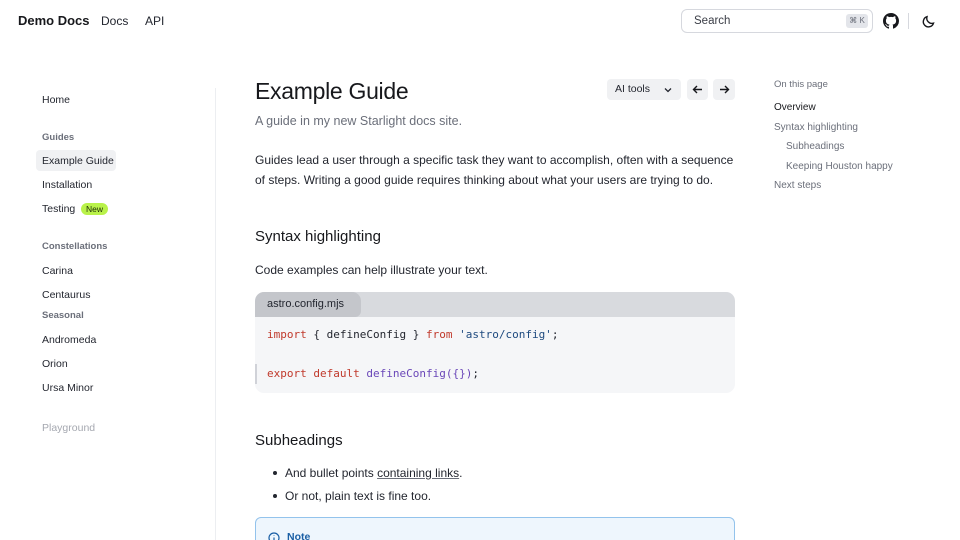 The width and height of the screenshot is (960, 540). Describe the element at coordinates (308, 304) in the screenshot. I see `code-file-tab: astro.config.mjs` at that location.